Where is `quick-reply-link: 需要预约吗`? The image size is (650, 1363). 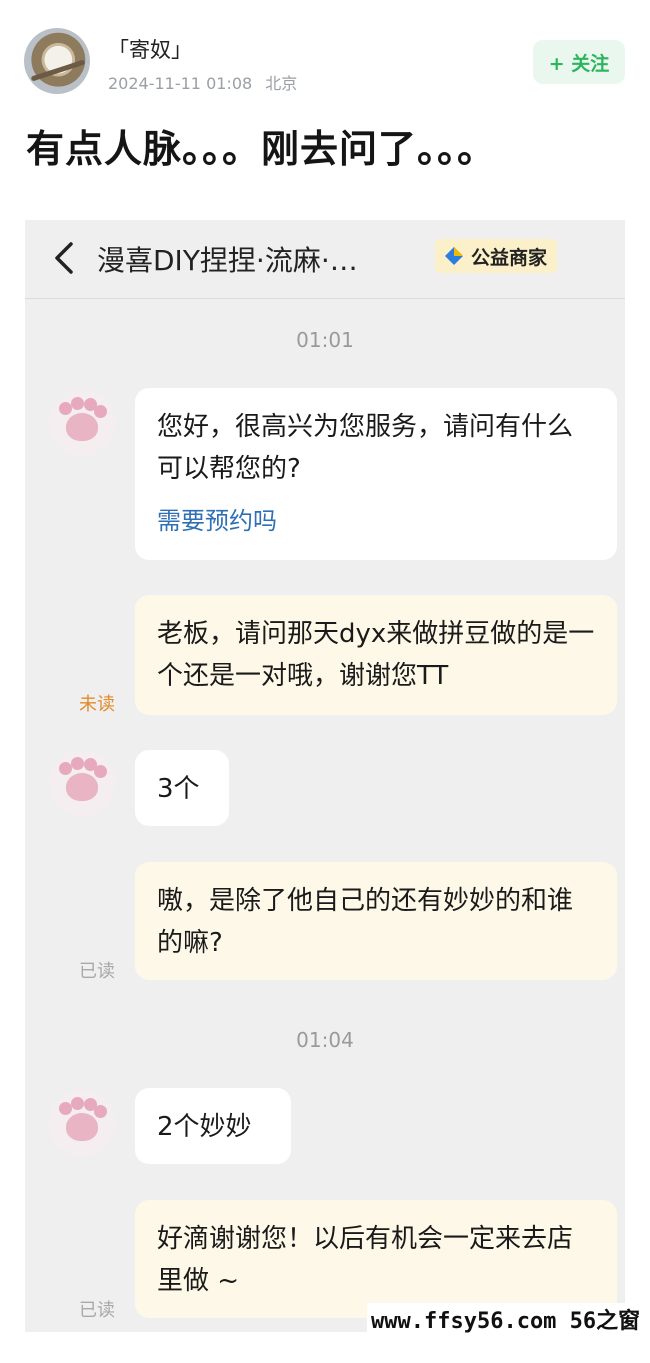 quick-reply-link: 需要预约吗 is located at coordinates (376, 521).